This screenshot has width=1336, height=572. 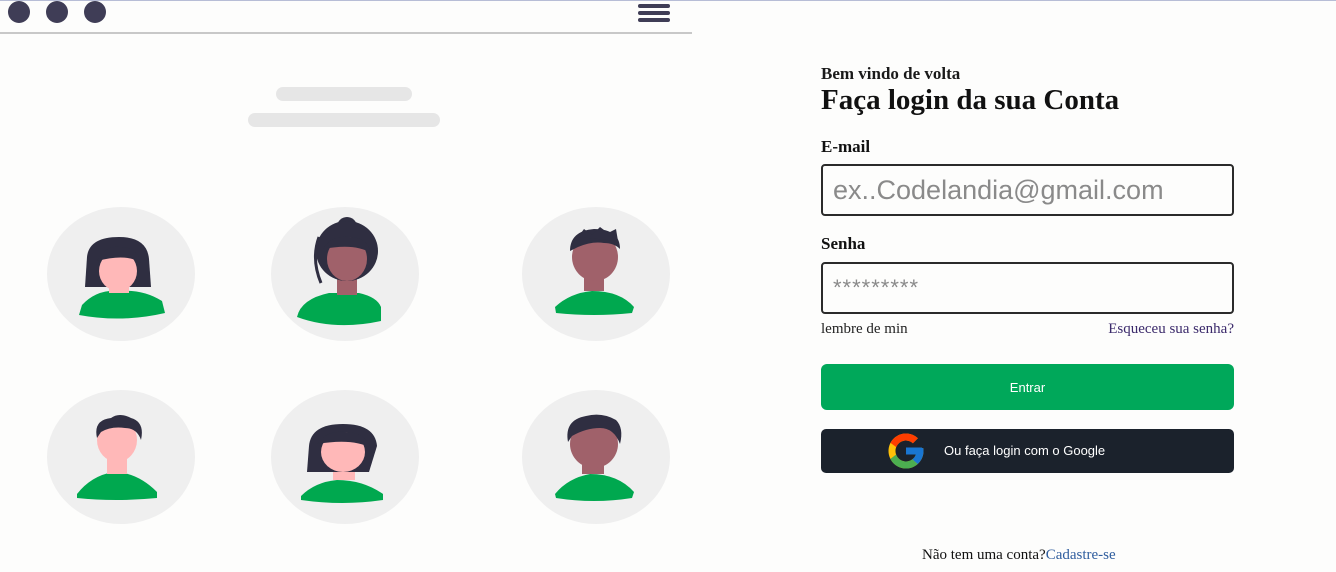 I want to click on avatar-woman-bob, so click(x=121, y=274).